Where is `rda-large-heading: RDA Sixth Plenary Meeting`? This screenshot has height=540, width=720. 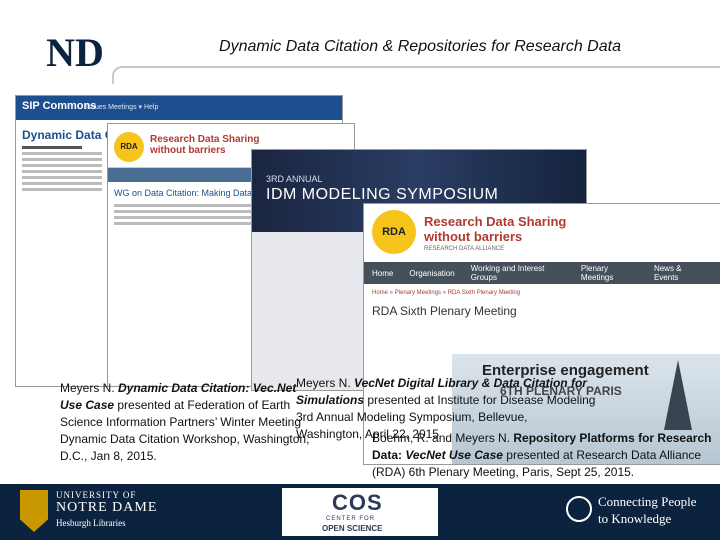
rda-large-heading: RDA Sixth Plenary Meeting is located at coordinates (444, 311).